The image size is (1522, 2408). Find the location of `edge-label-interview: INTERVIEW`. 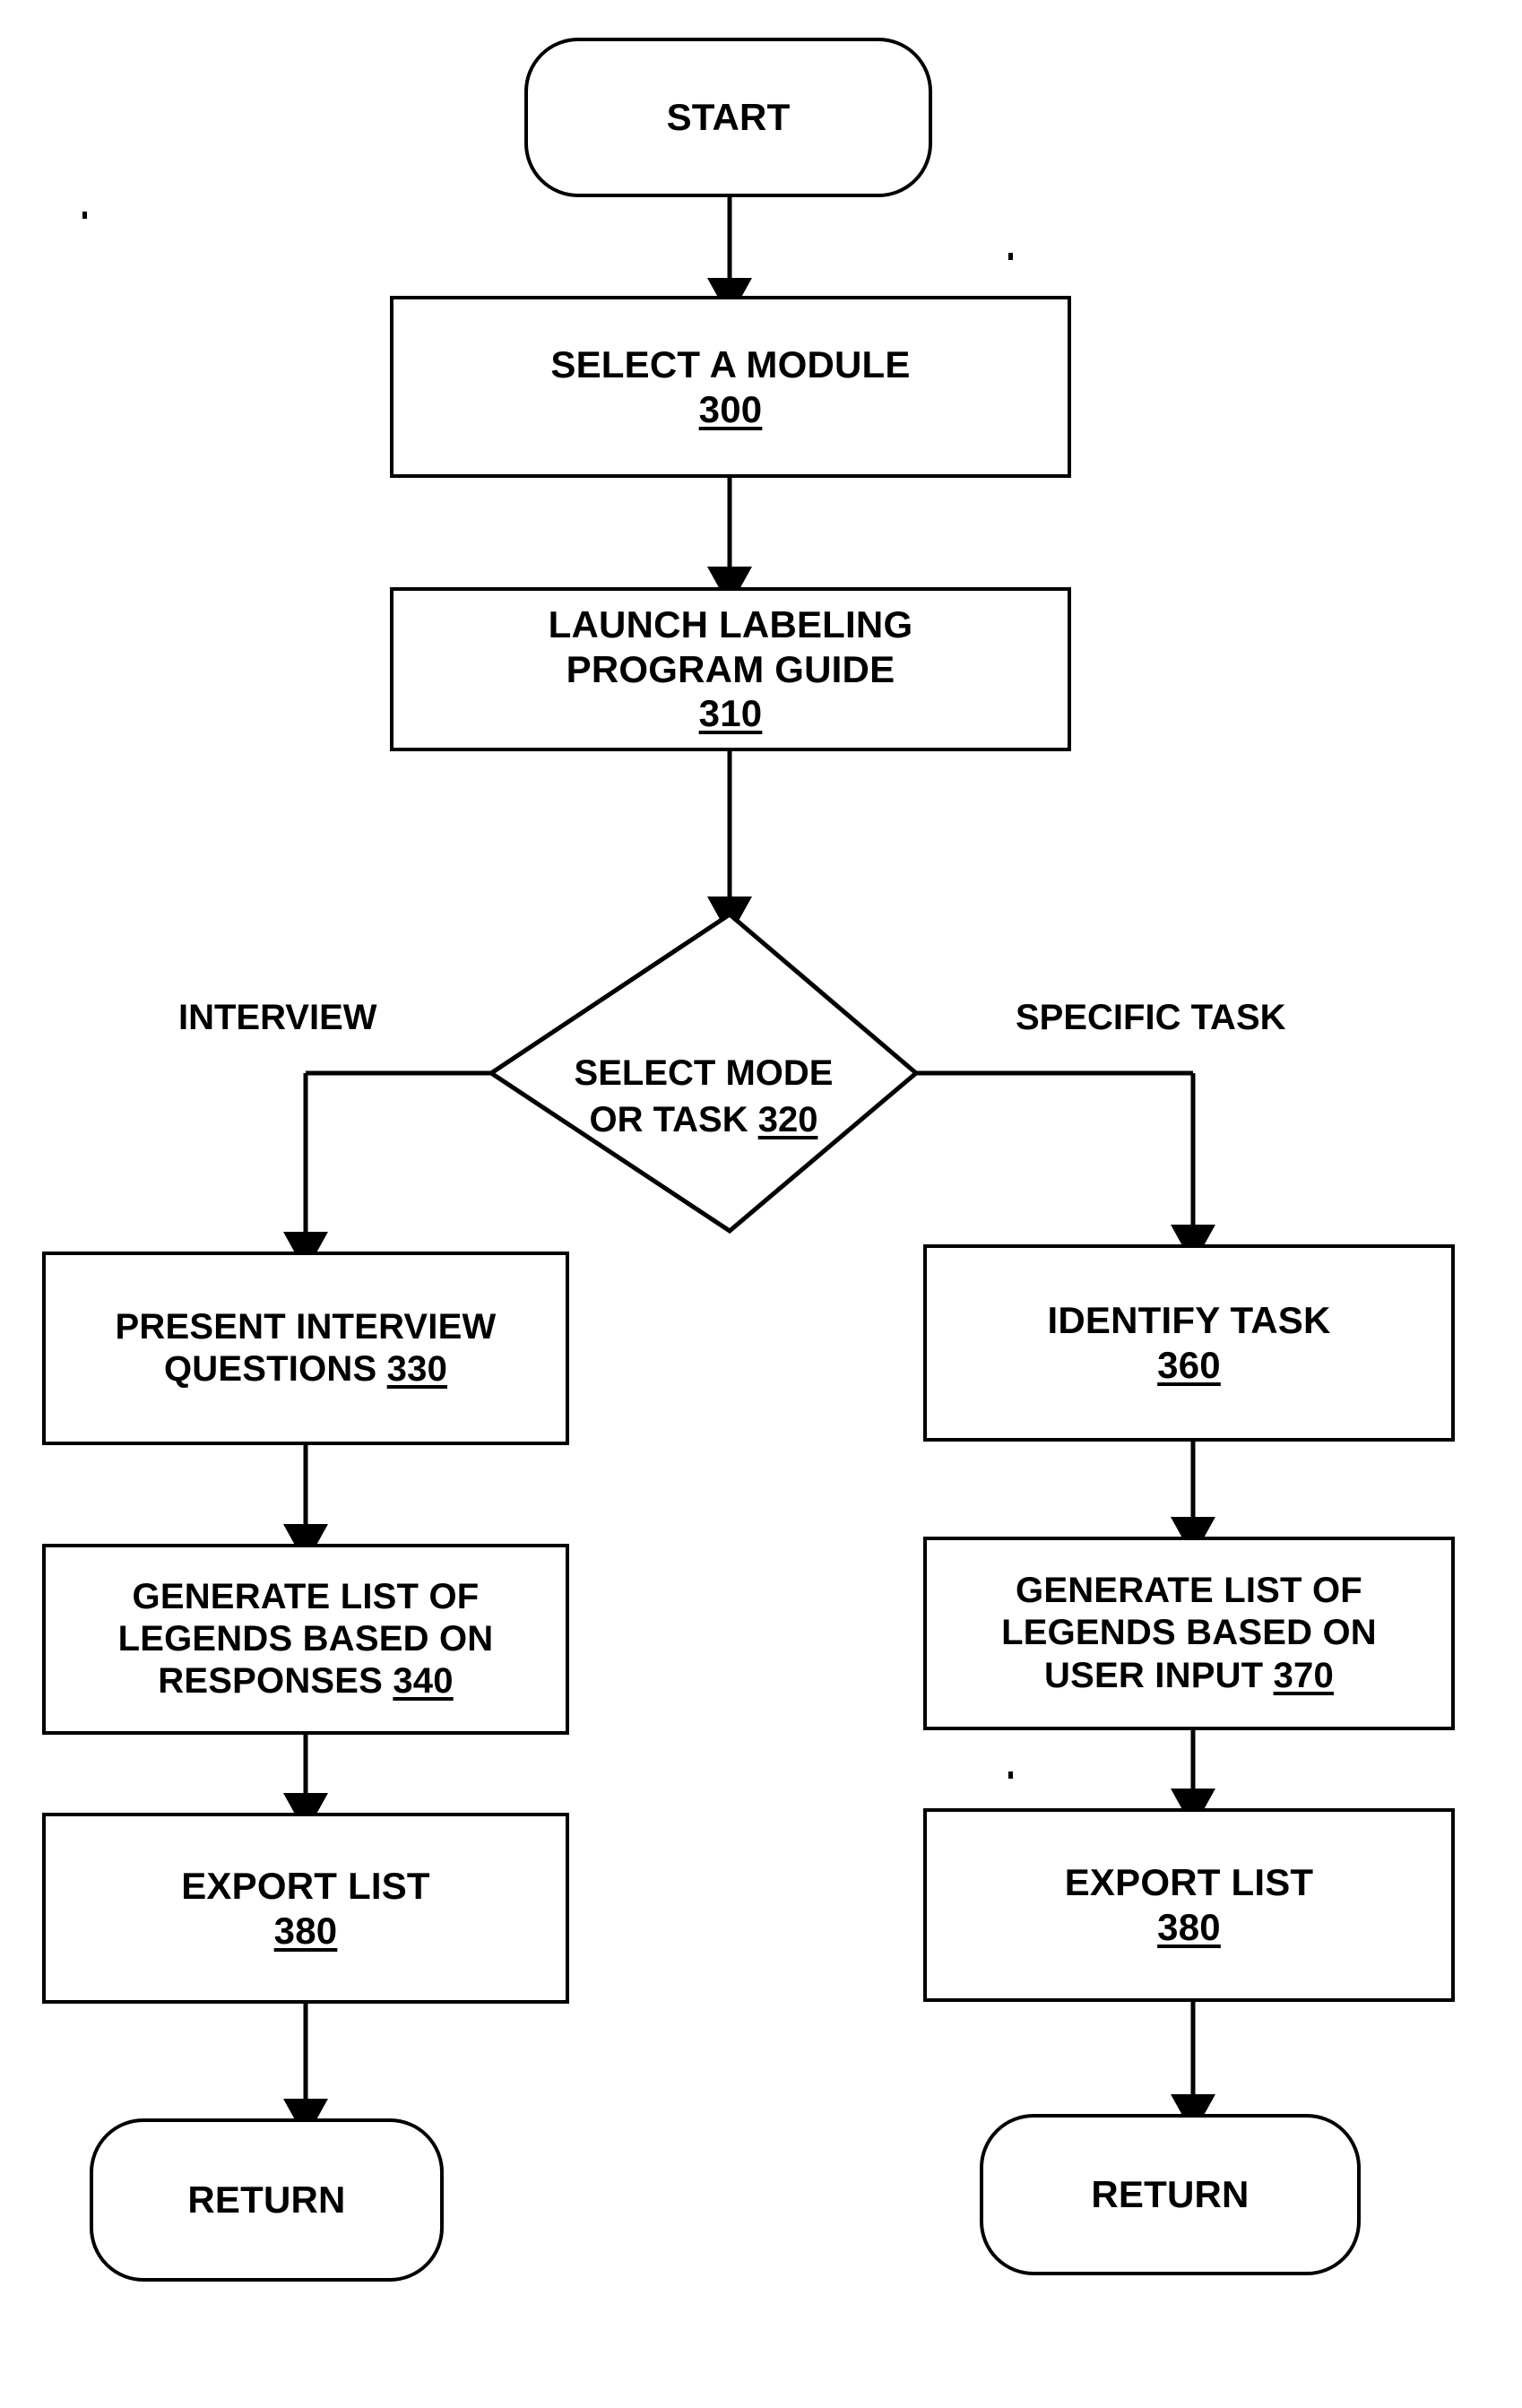

edge-label-interview: INTERVIEW is located at coordinates (278, 1017).